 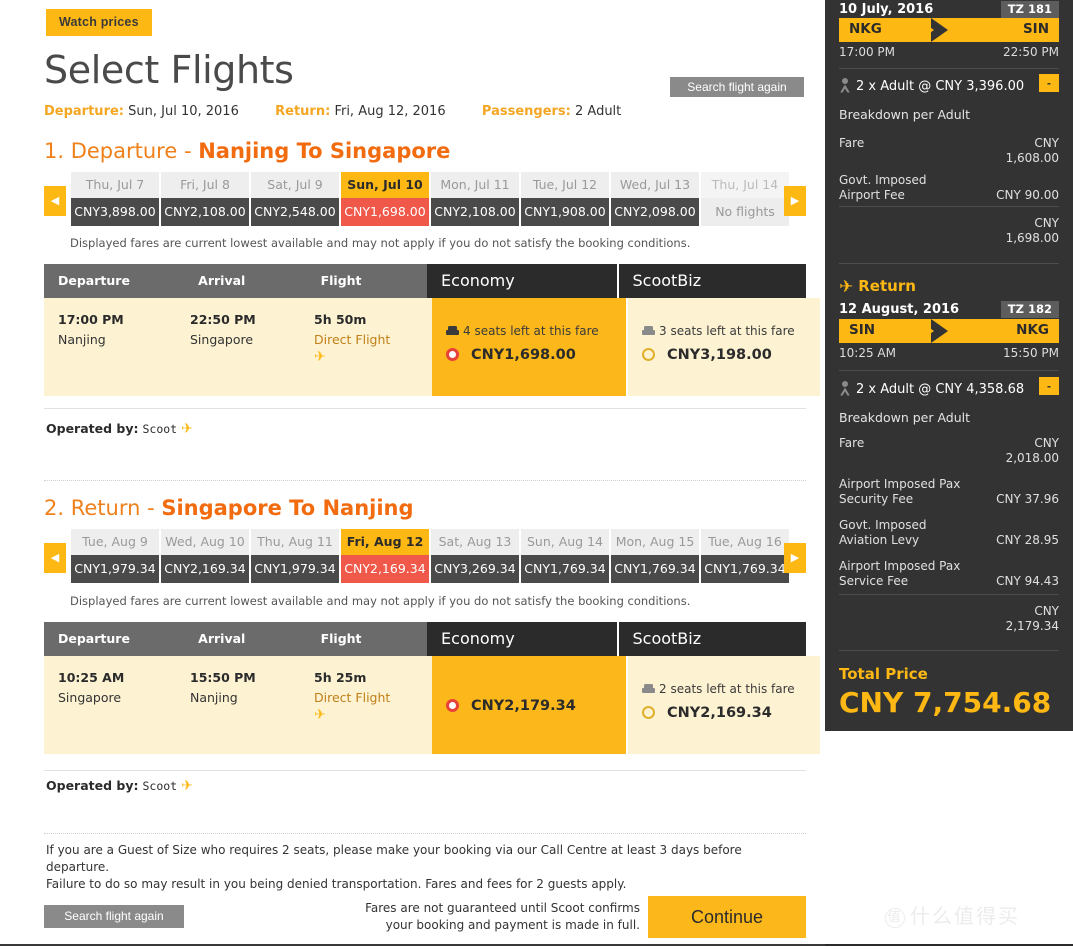 I want to click on day-cell: Mon, Jul 11 CNY2,108.00, so click(x=475, y=199).